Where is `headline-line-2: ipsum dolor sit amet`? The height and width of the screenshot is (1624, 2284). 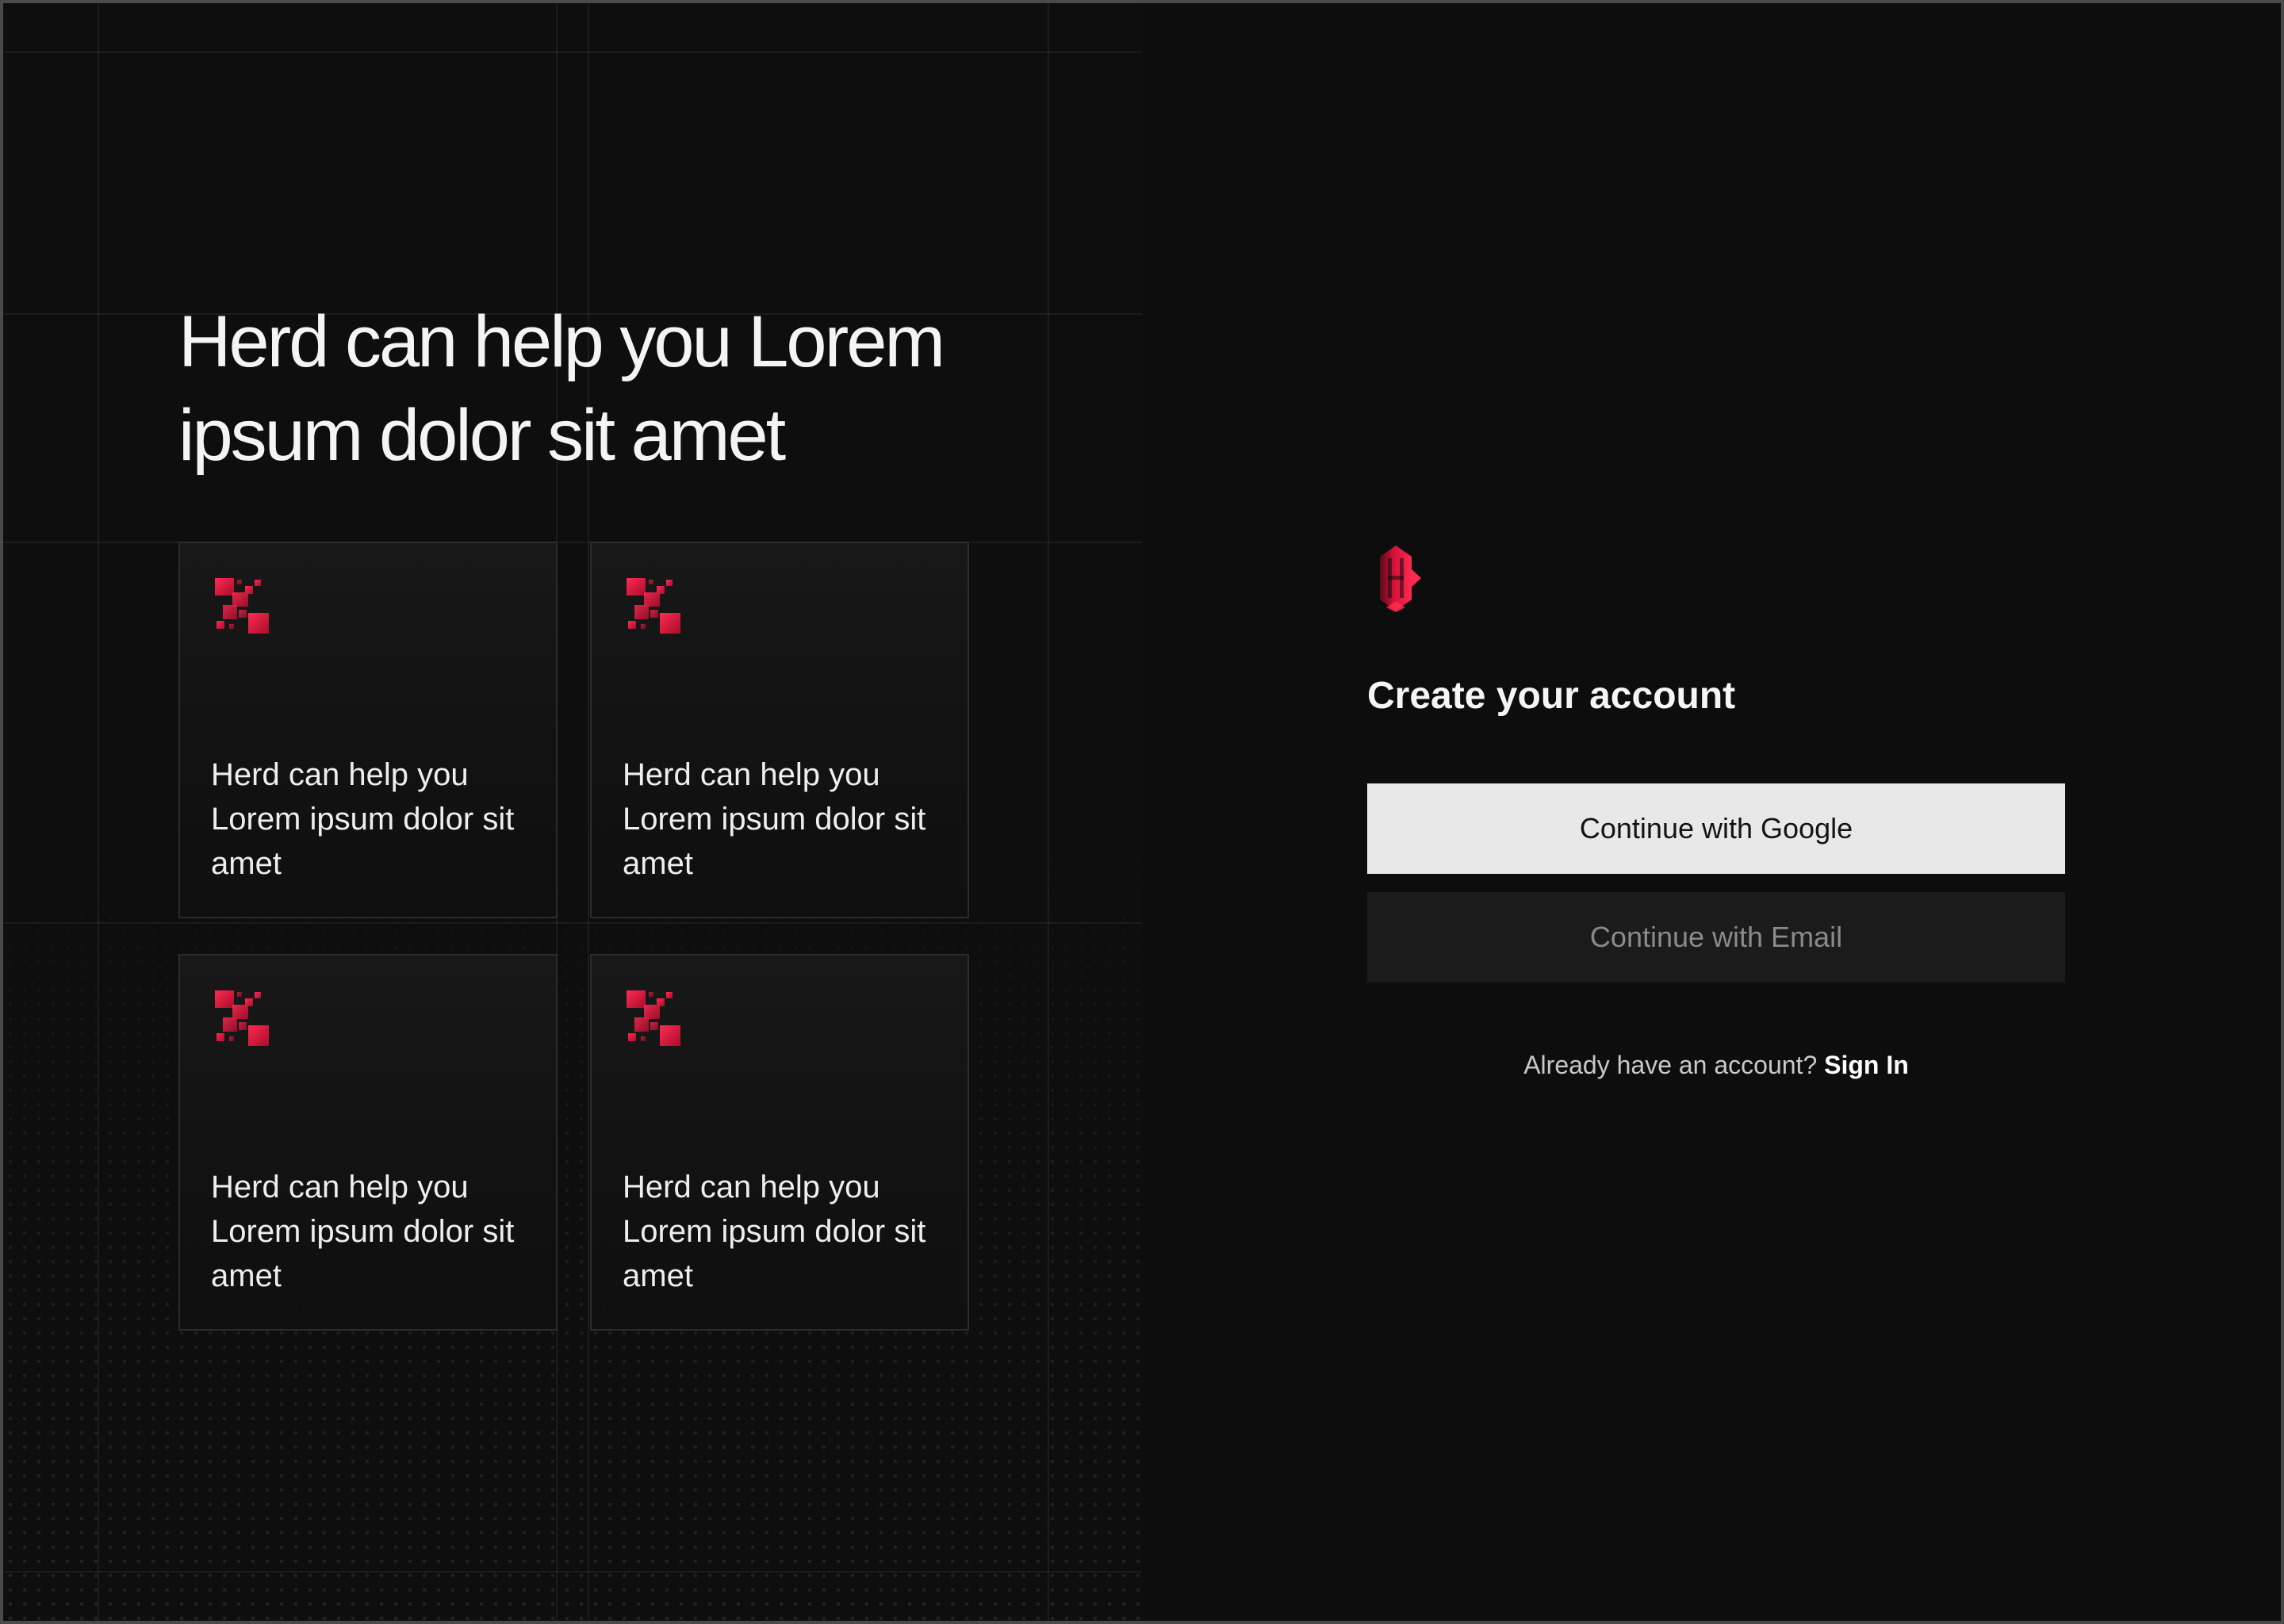 headline-line-2: ipsum dolor sit amet is located at coordinates (482, 435).